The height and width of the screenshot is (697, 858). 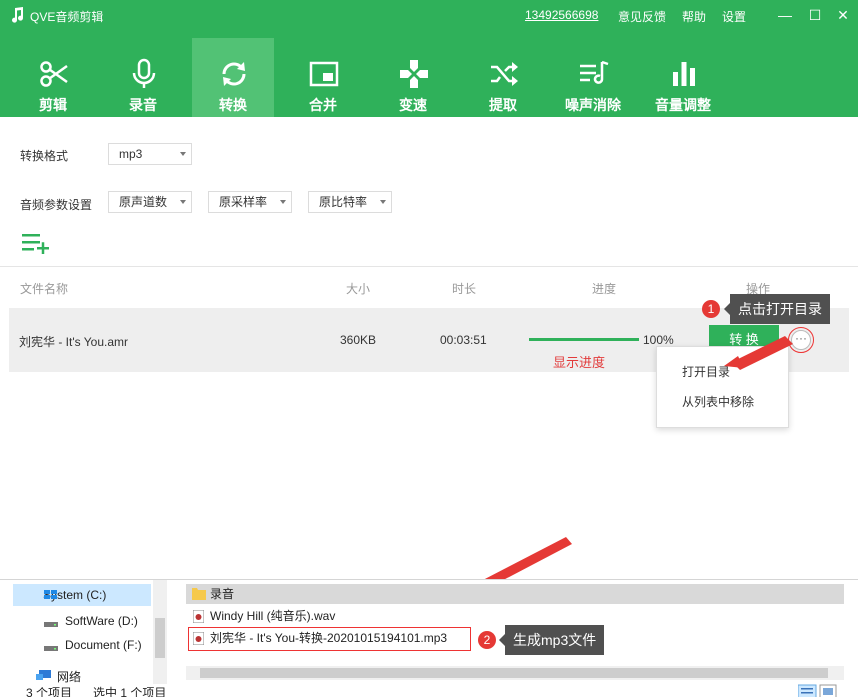 I want to click on nav-item-software-d: SoftWare (D:), so click(x=101, y=621).